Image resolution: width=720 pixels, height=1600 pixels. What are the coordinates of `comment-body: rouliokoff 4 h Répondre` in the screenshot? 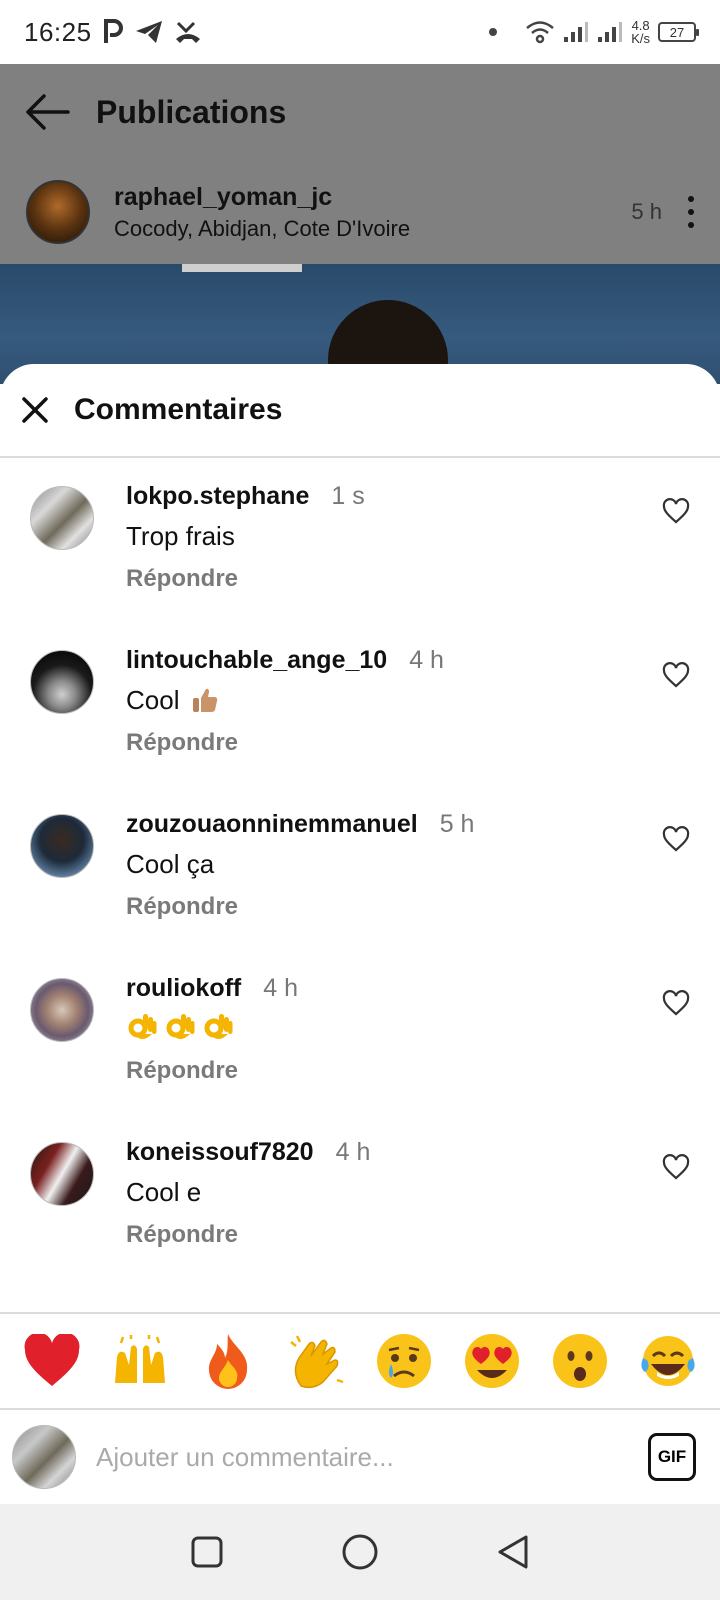 It's located at (378, 1029).